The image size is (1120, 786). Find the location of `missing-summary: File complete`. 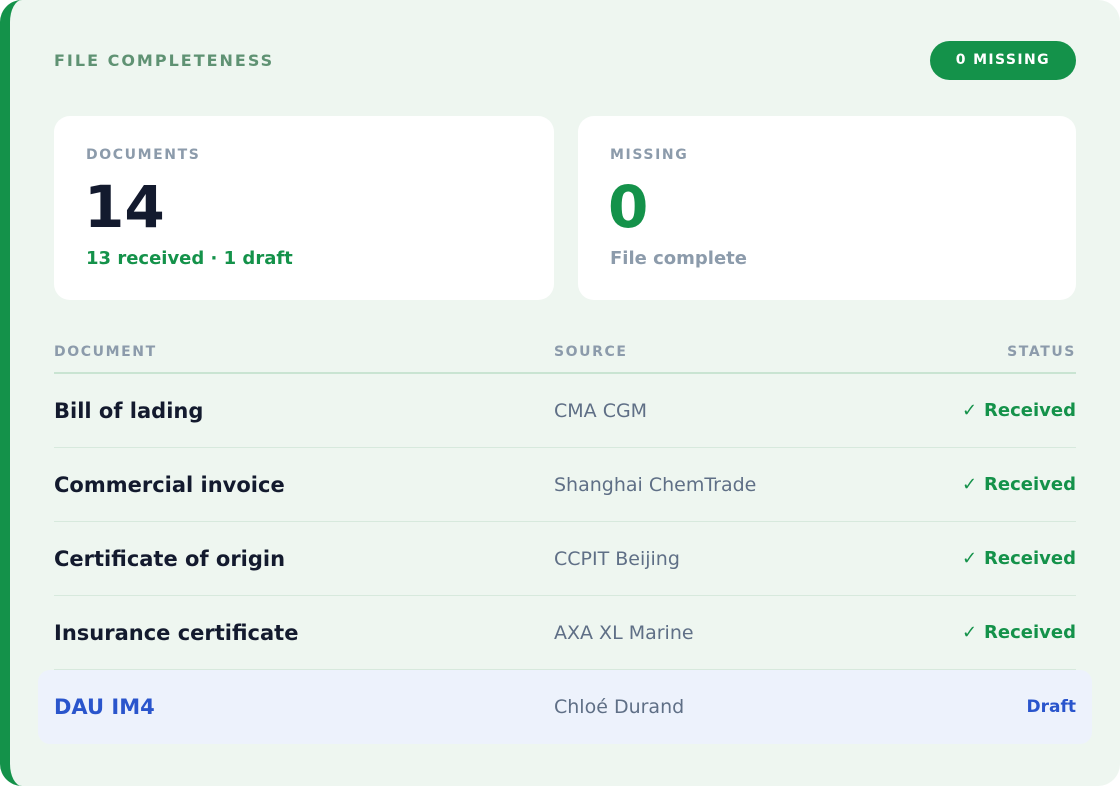

missing-summary: File complete is located at coordinates (678, 258).